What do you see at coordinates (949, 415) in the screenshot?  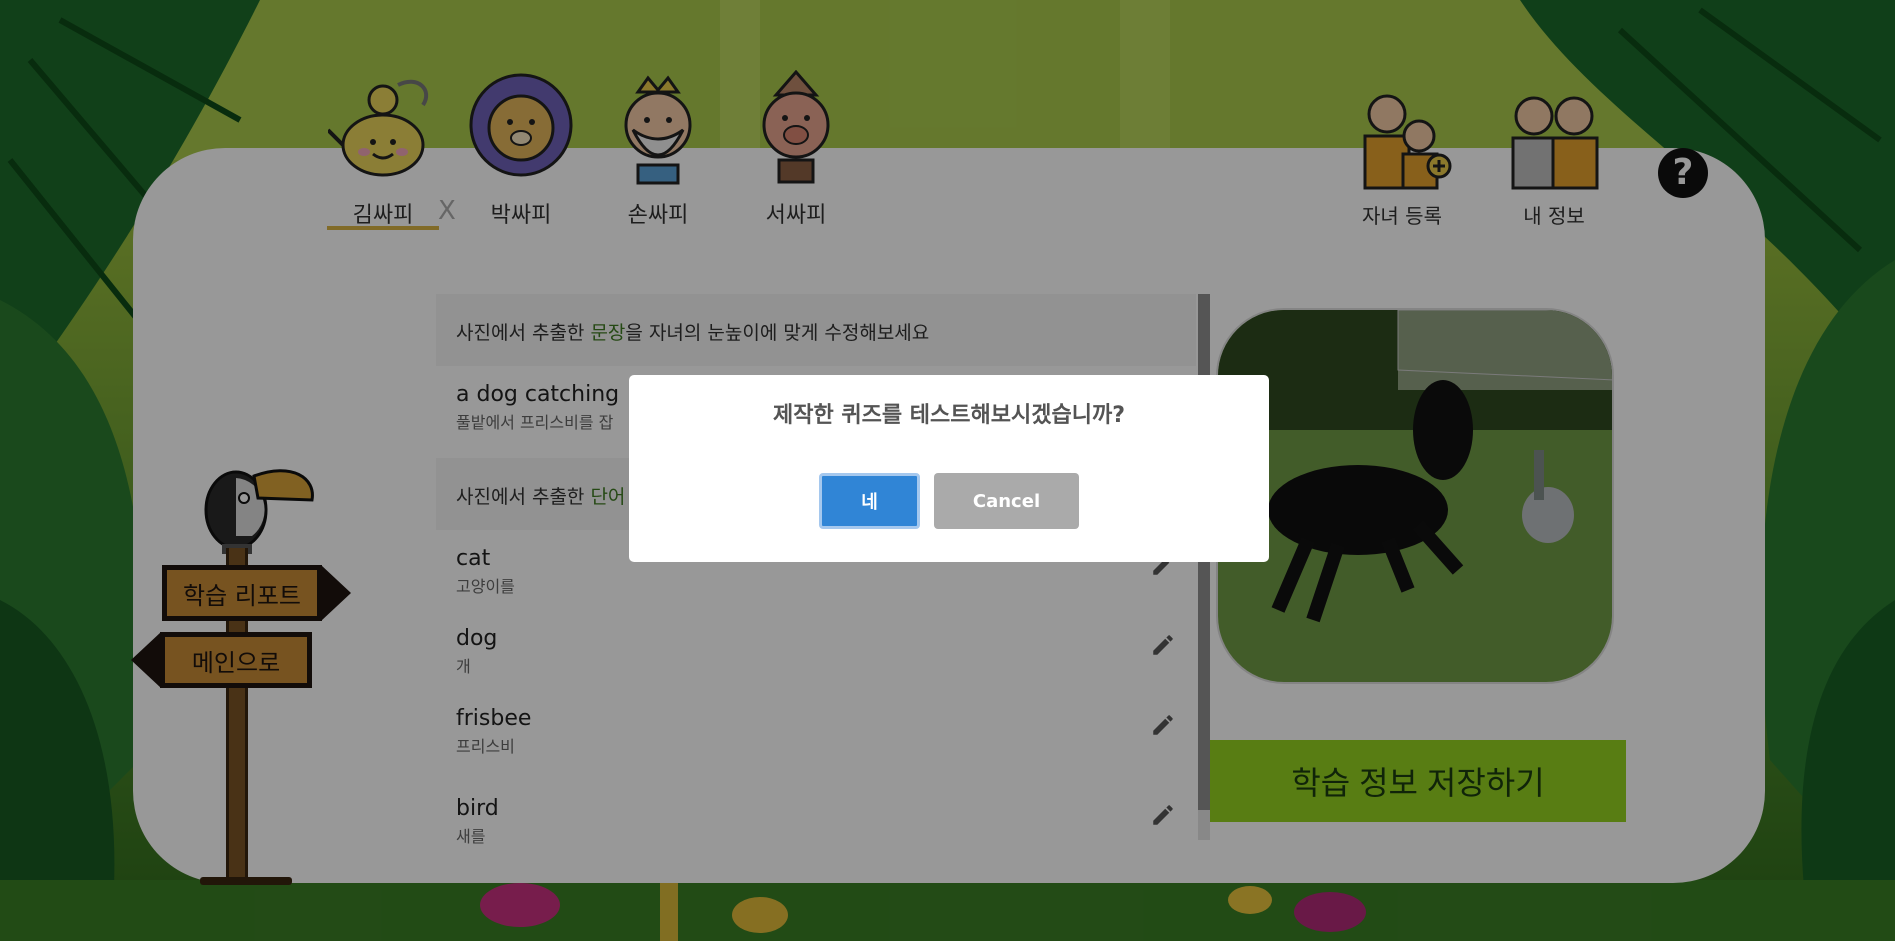 I see `dialog-message: 제작한 퀴즈를 테스트해보시겠습니까?` at bounding box center [949, 415].